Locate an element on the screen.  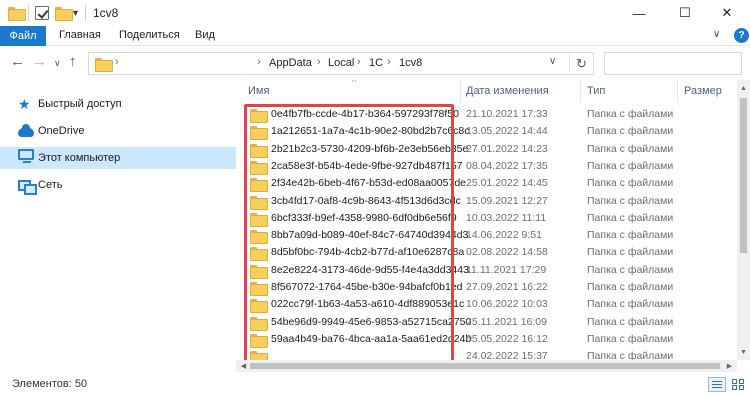
scroll-right-icon: ▶ is located at coordinates (729, 366).